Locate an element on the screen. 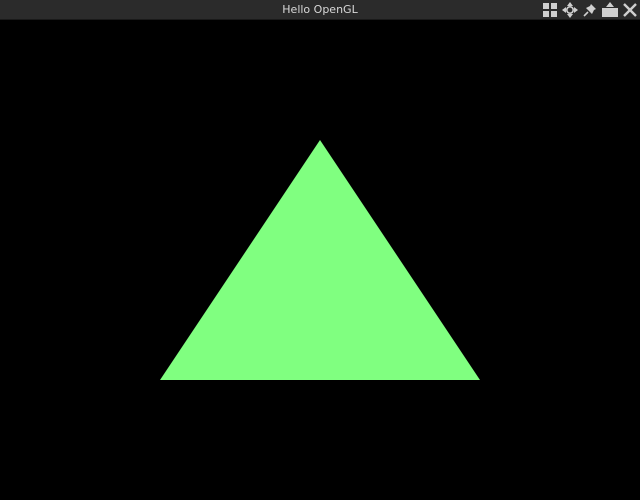  close-button is located at coordinates (630, 10).